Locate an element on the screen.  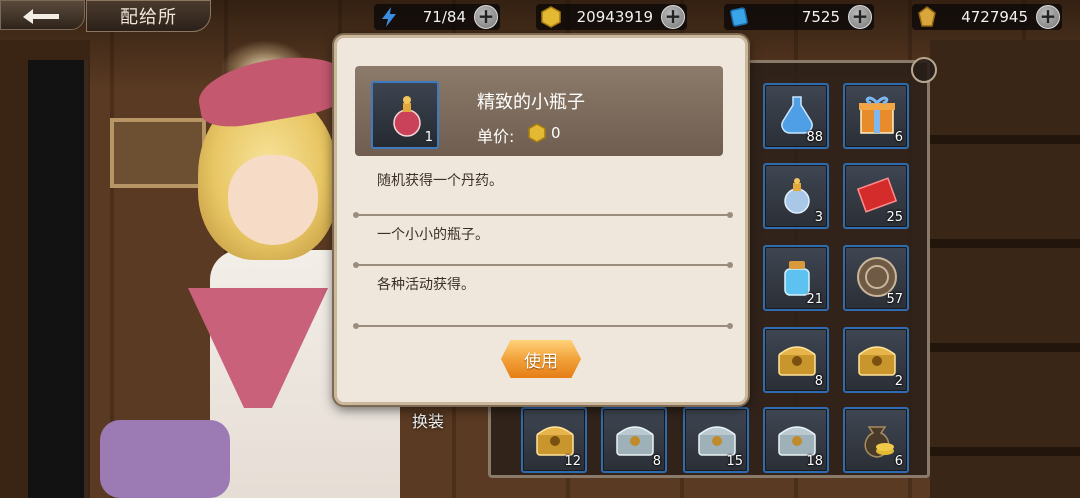
diamond-value: 7525 is located at coordinates (820, 17).